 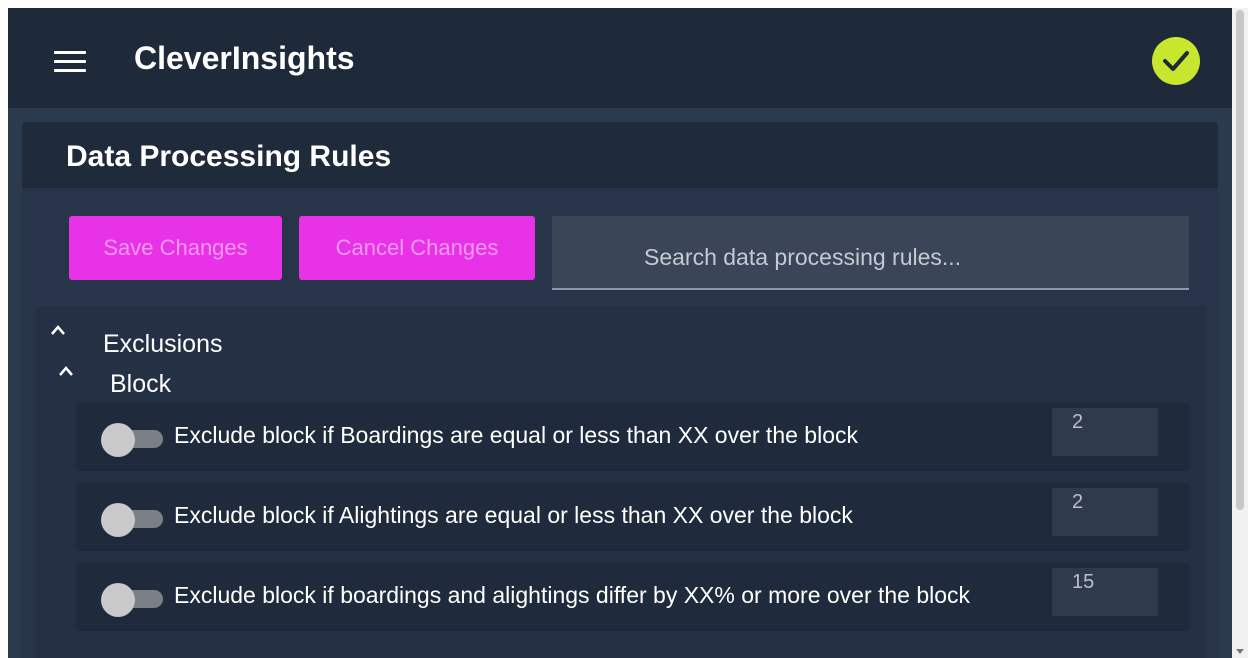 What do you see at coordinates (140, 384) in the screenshot?
I see `block-group-label: Block` at bounding box center [140, 384].